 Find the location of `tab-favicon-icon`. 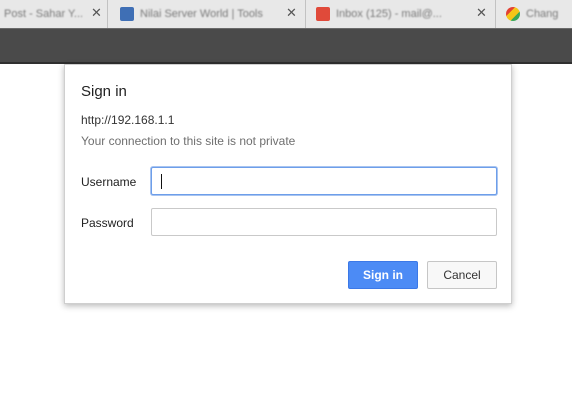

tab-favicon-icon is located at coordinates (127, 14).